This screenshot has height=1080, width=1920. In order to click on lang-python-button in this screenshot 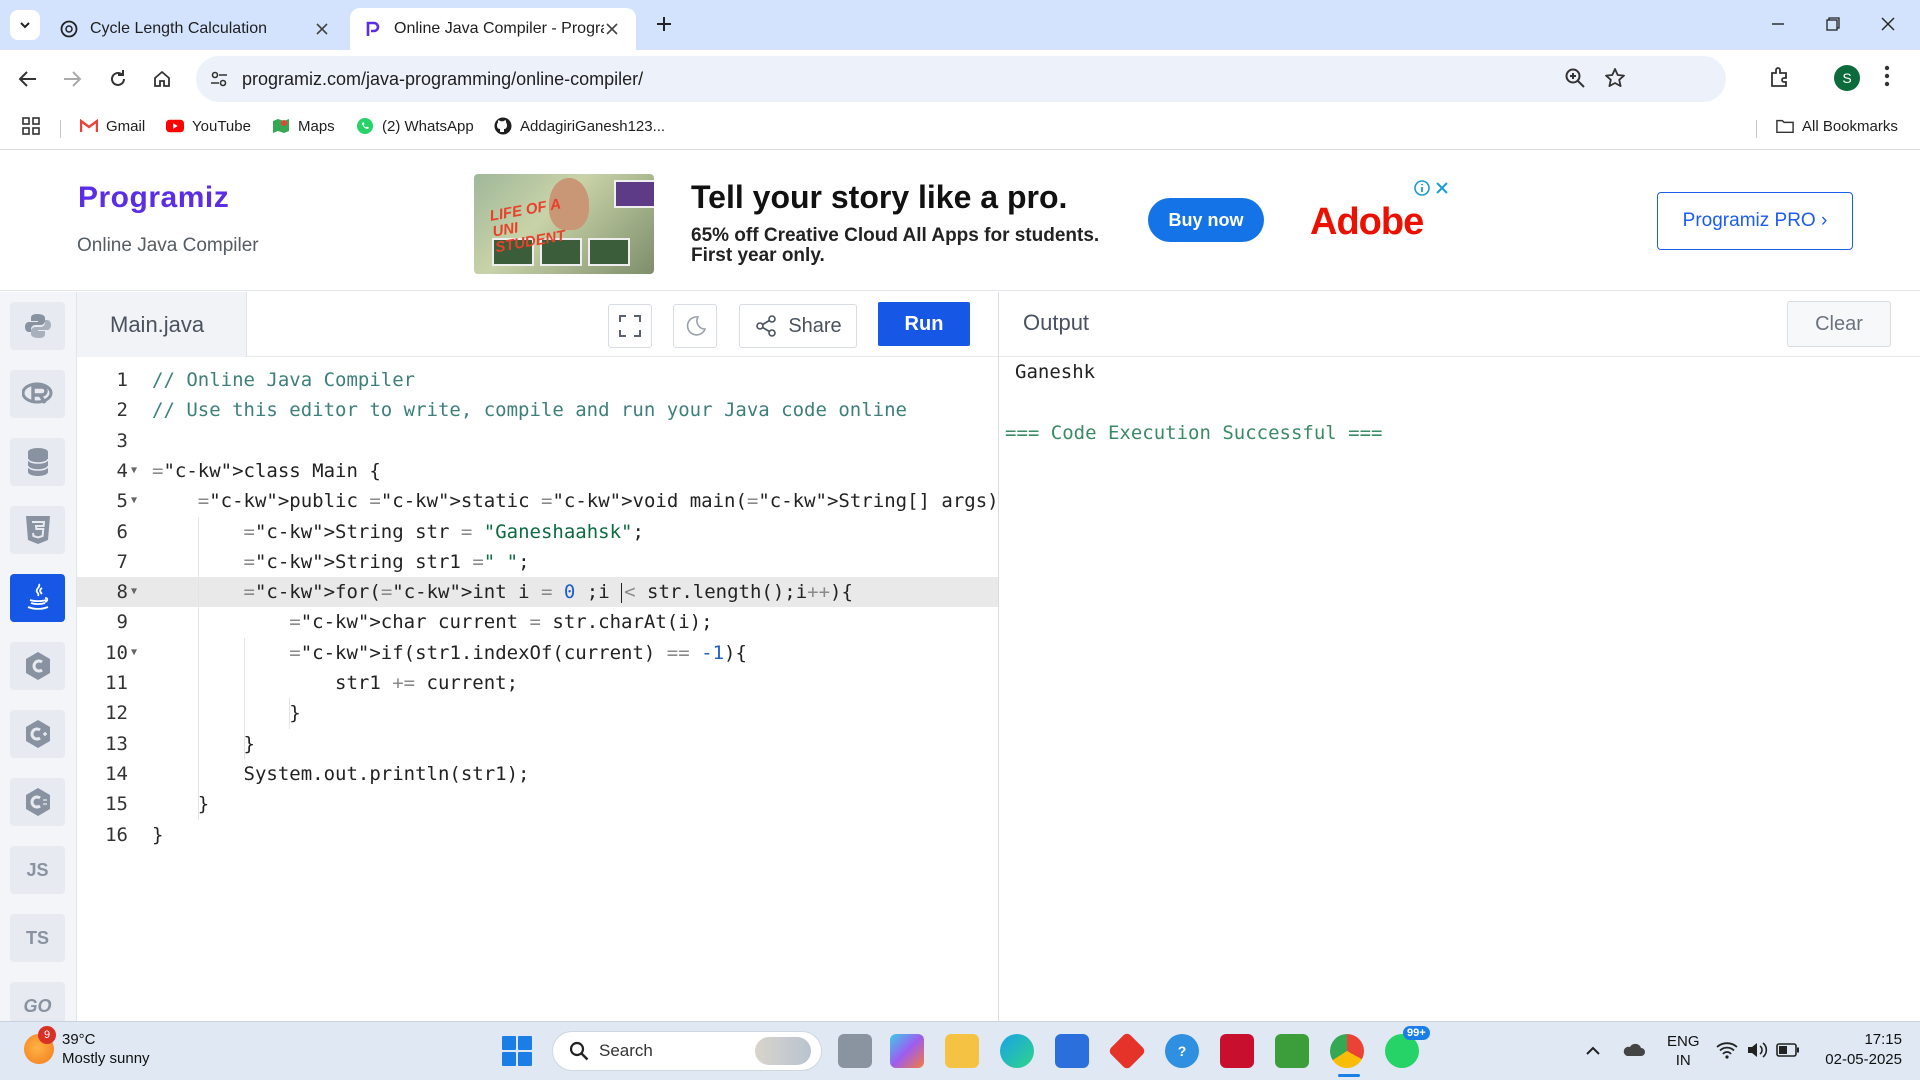, I will do `click(37, 326)`.